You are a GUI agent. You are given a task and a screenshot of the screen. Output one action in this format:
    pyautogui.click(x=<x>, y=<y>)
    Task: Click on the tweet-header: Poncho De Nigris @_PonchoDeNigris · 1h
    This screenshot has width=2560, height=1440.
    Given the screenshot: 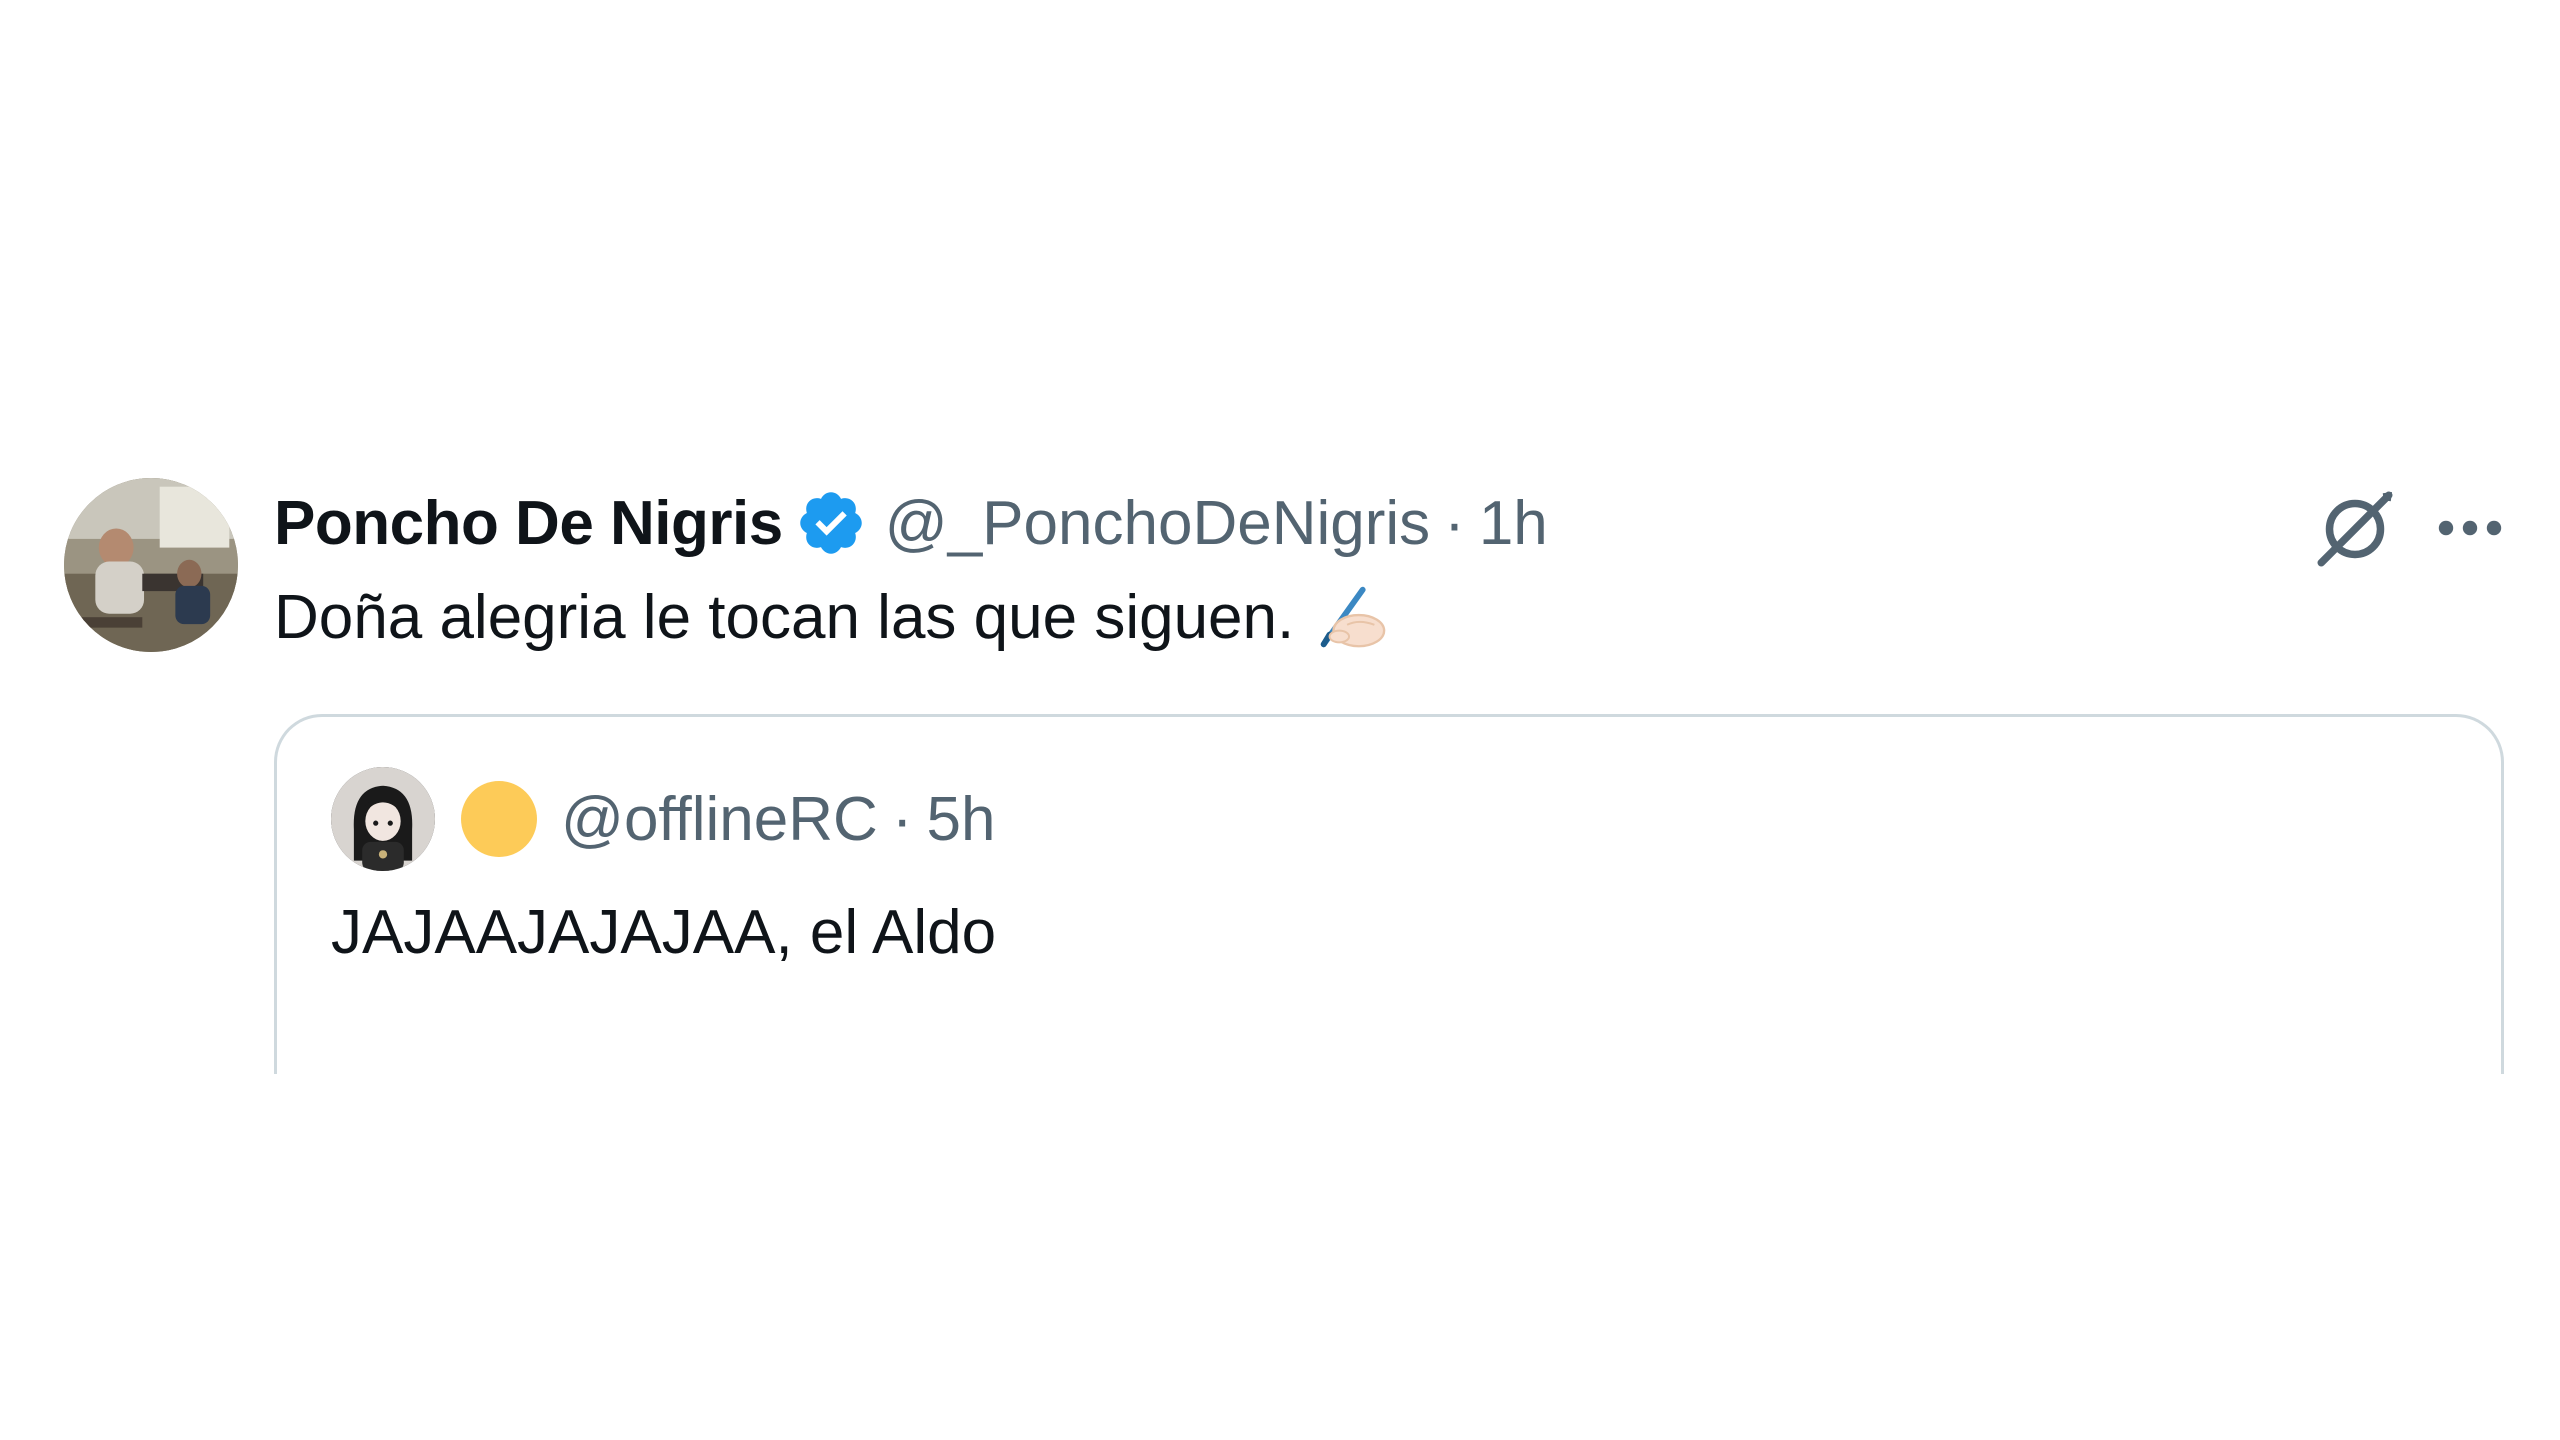 What is the action you would take?
    pyautogui.click(x=911, y=523)
    